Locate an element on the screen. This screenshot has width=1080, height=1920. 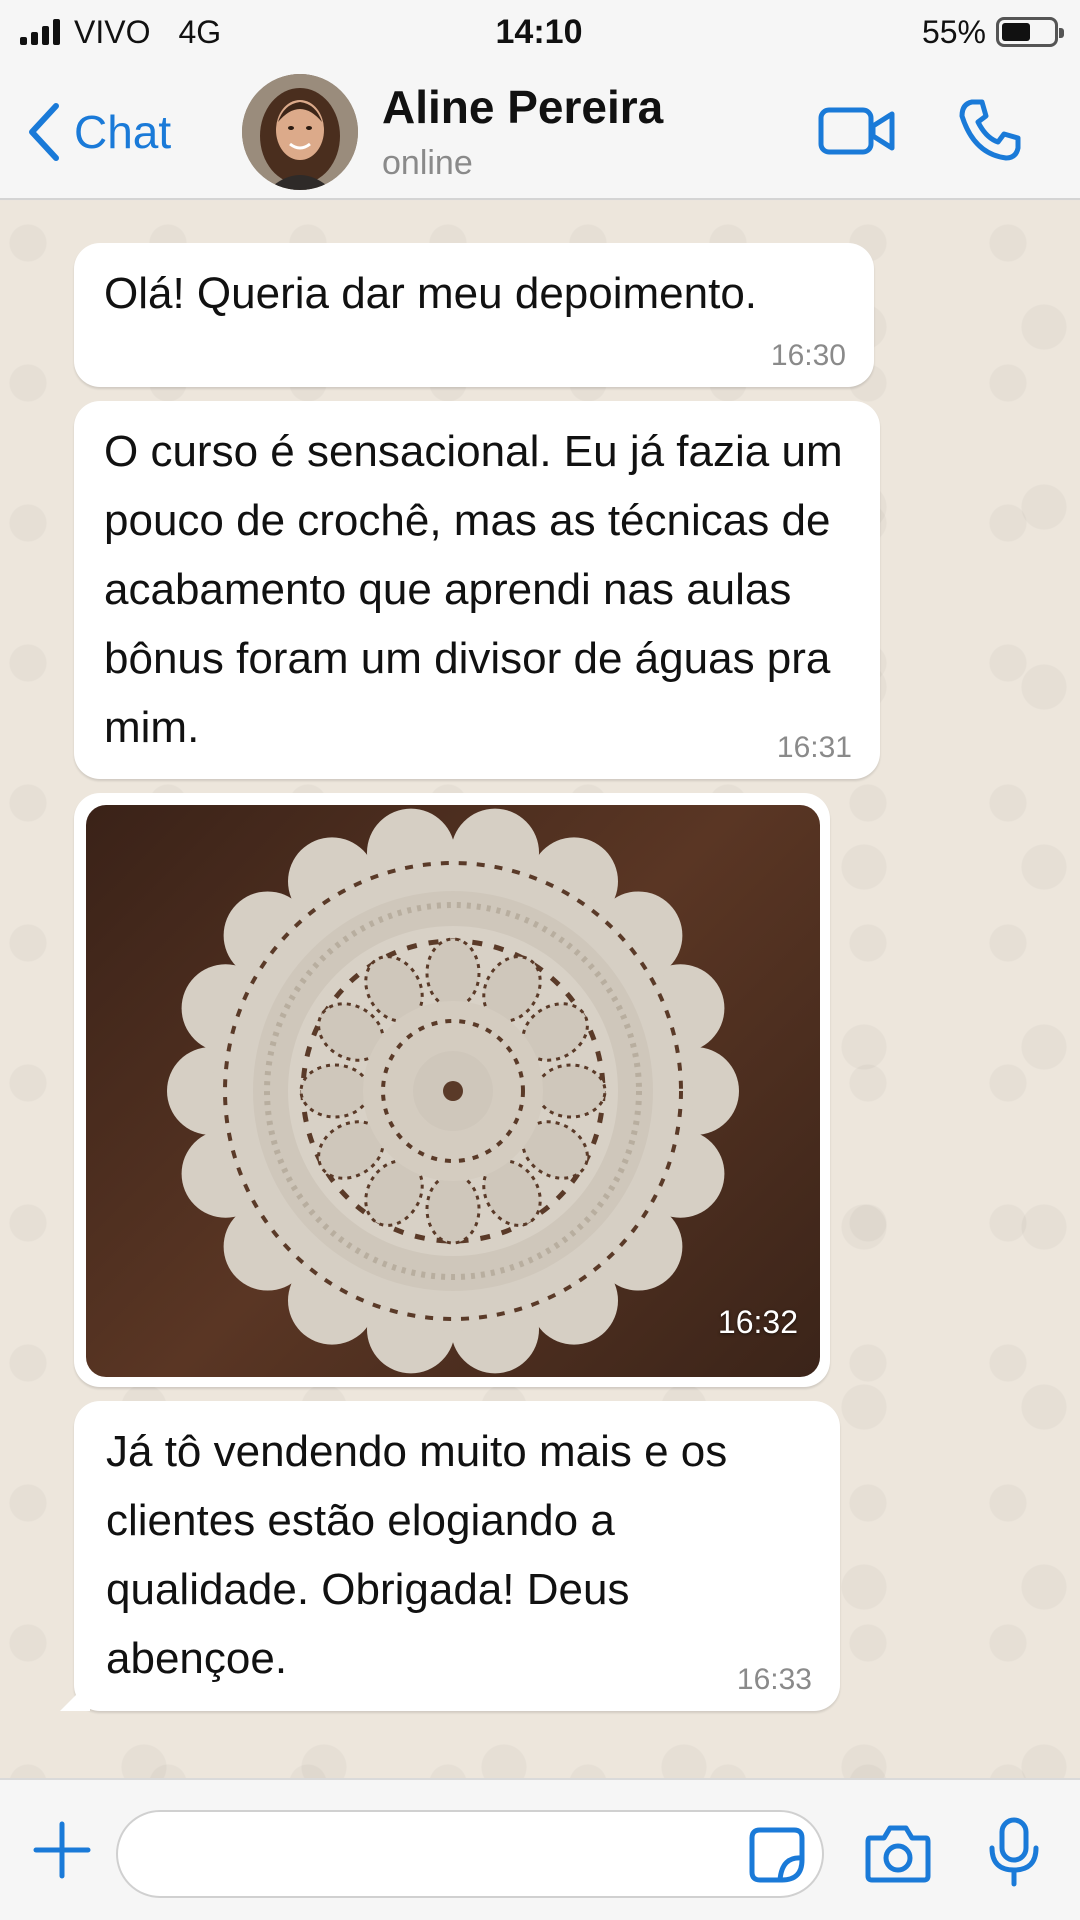
status-time: 14:10 is located at coordinates (539, 31).